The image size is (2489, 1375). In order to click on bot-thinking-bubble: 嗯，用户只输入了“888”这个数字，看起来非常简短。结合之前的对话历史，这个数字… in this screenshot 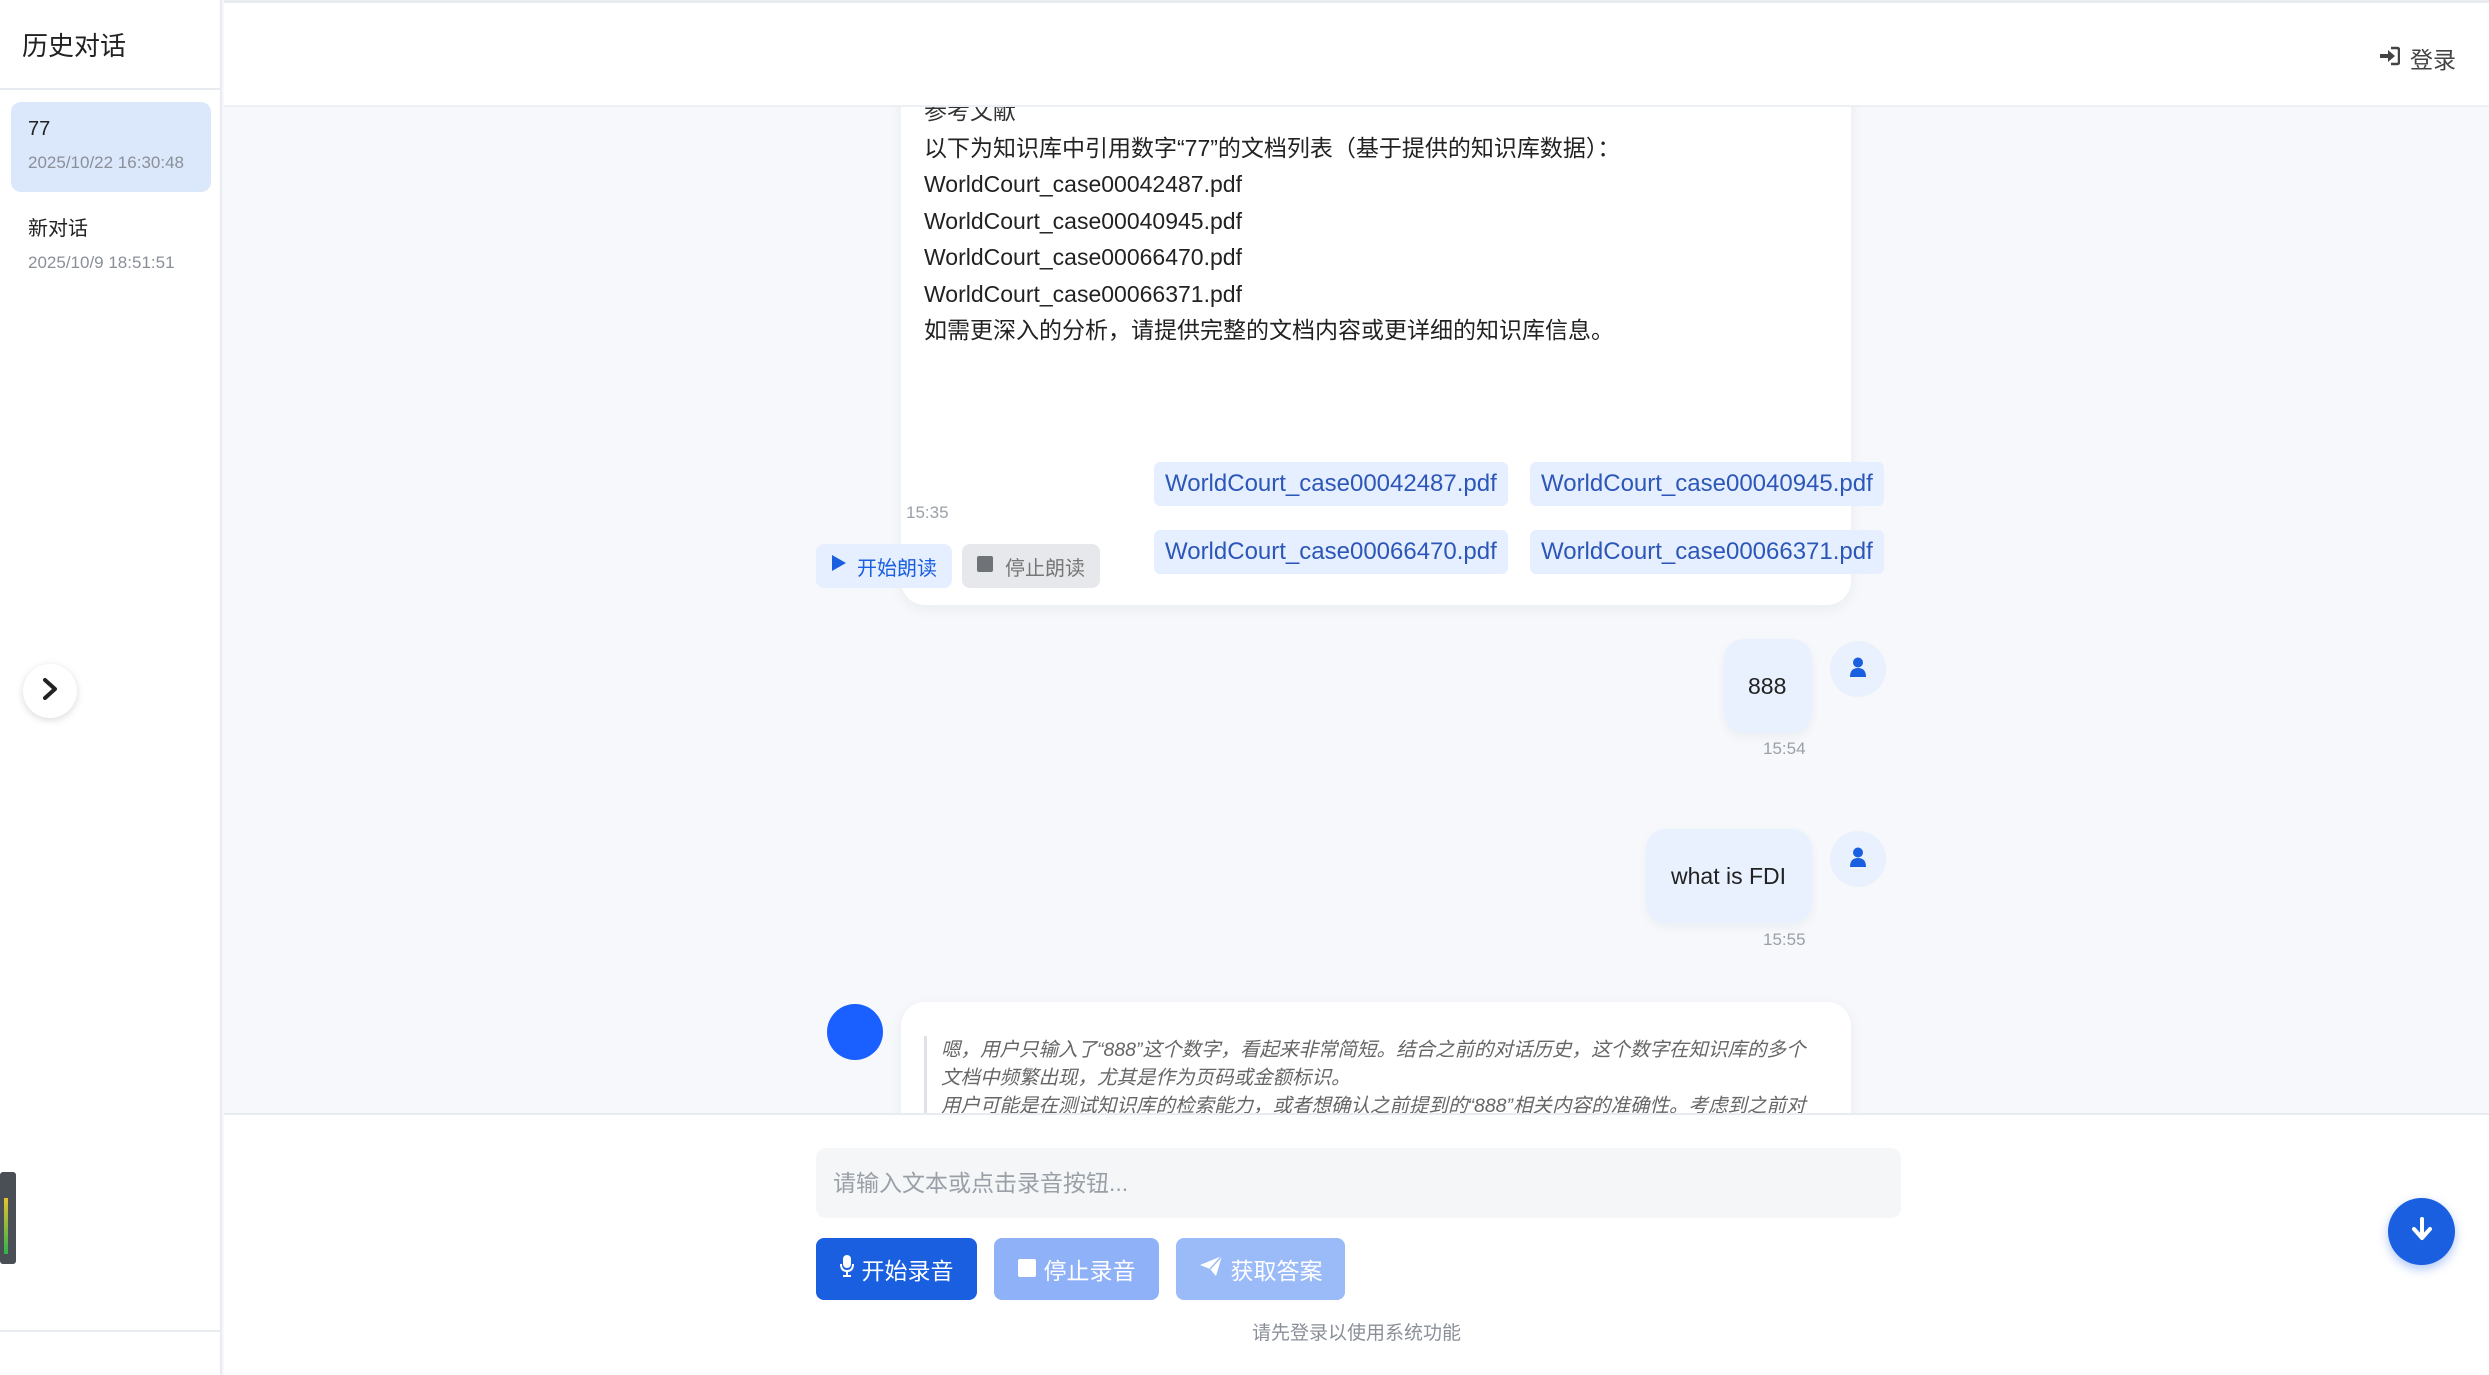, I will do `click(1376, 1057)`.